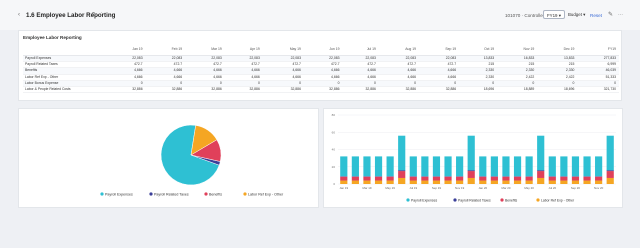 The width and height of the screenshot is (640, 248). Describe the element at coordinates (524, 15) in the screenshot. I see `company-selector: 101070 · Controller` at that location.